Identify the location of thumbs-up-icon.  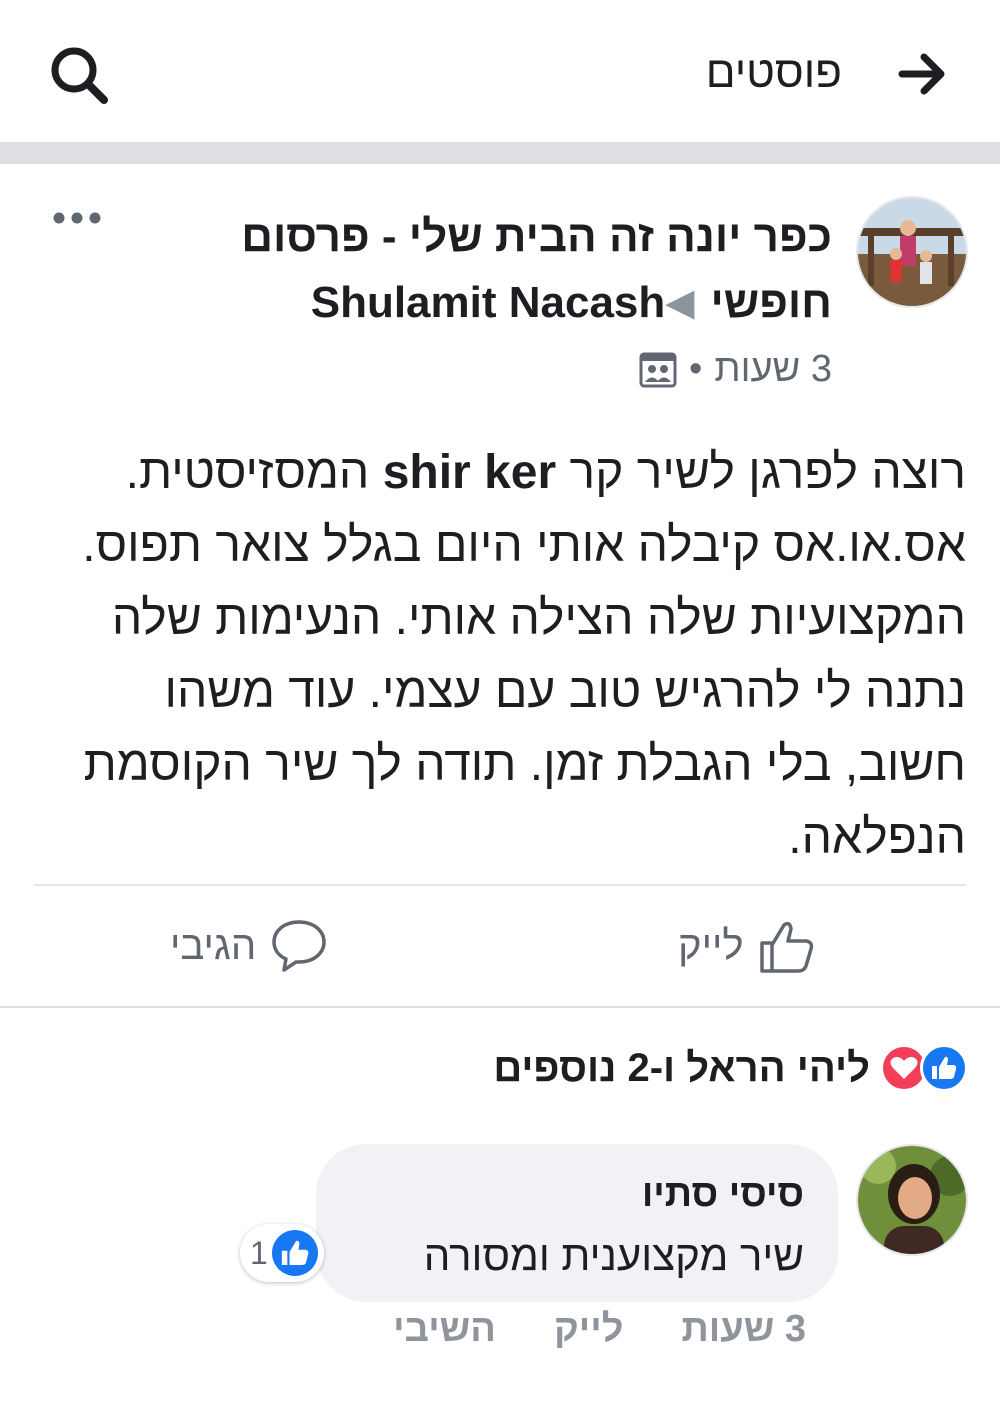
(786, 947).